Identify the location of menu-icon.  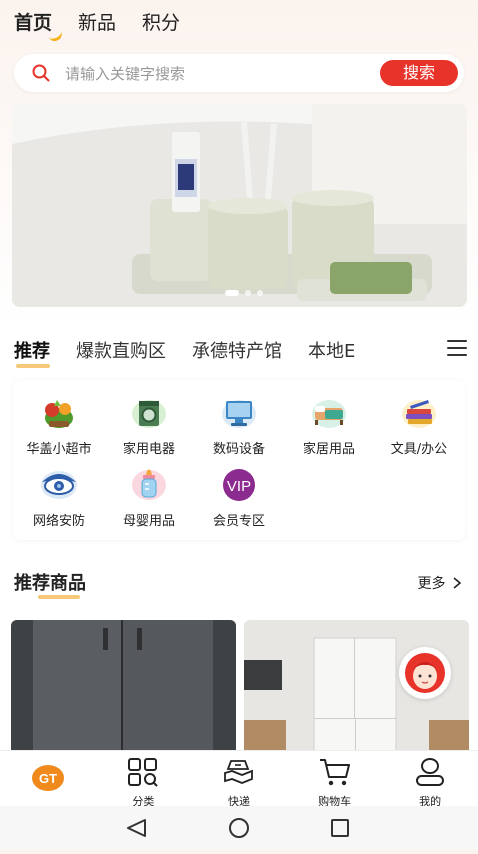
(457, 348).